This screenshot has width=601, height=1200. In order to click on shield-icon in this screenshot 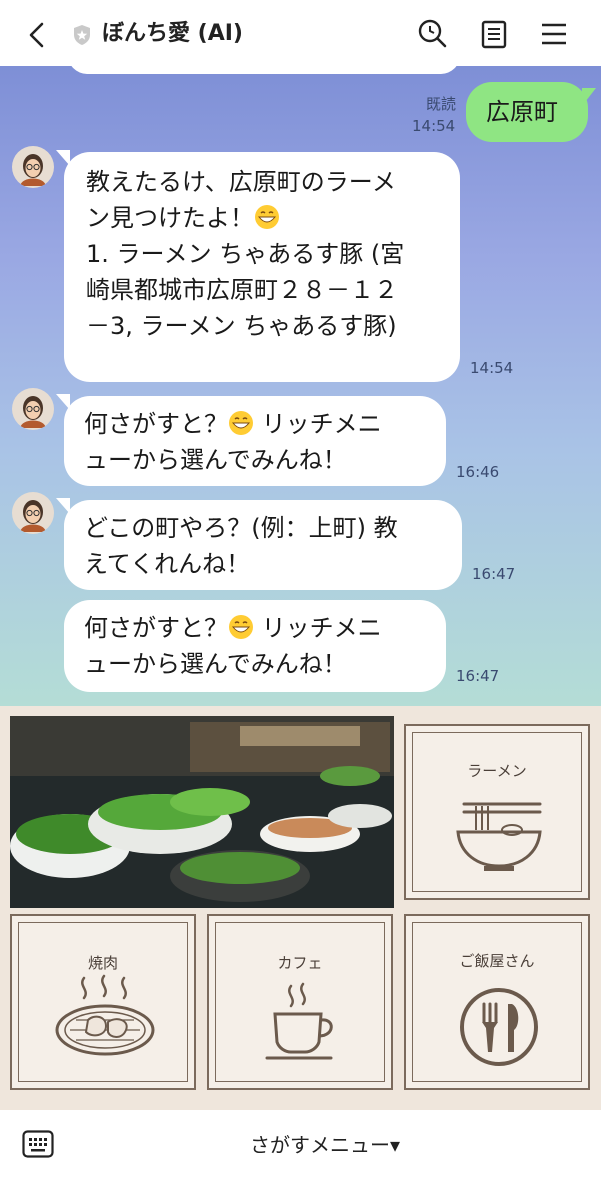, I will do `click(82, 35)`.